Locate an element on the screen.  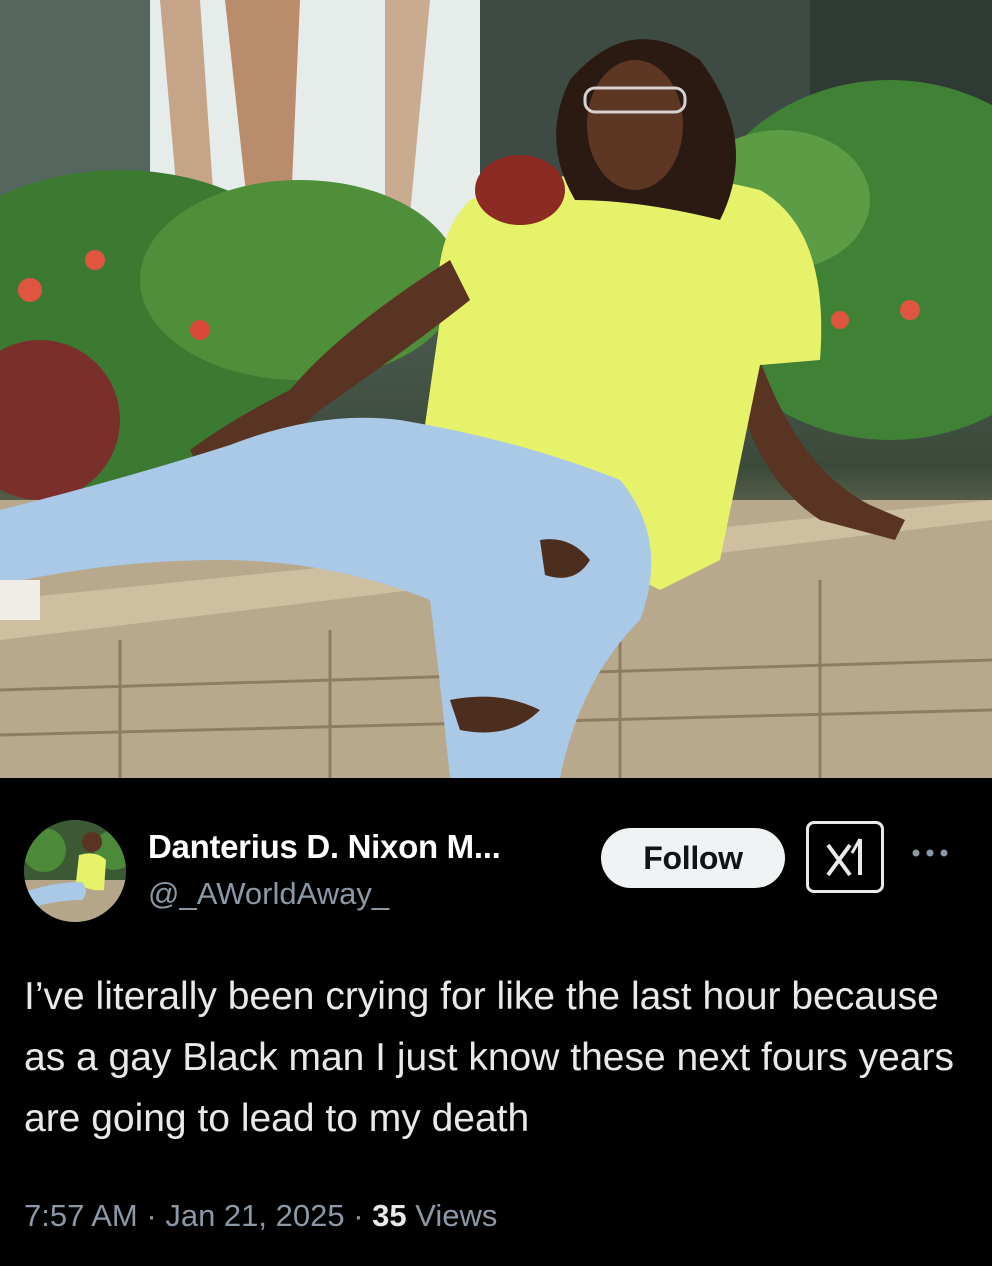
avatar is located at coordinates (75, 871).